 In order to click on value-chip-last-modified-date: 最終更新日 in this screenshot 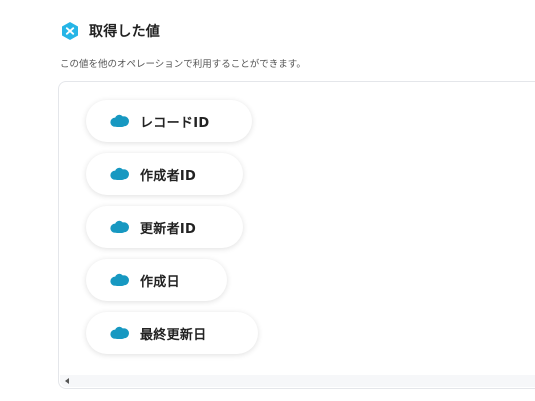, I will do `click(172, 333)`.